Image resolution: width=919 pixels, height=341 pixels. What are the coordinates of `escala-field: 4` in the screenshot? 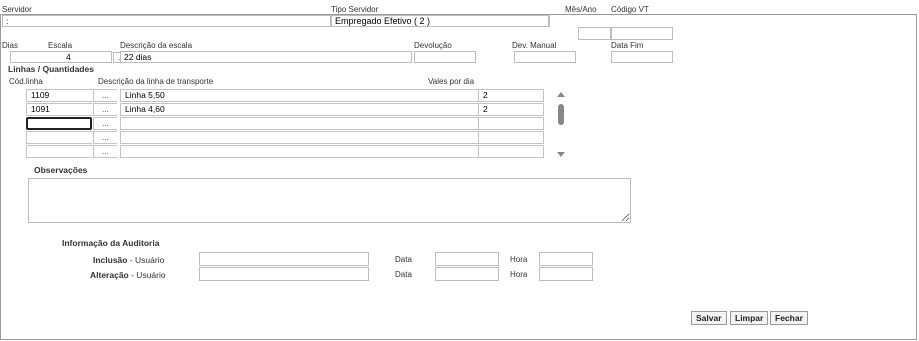 It's located at (87, 57).